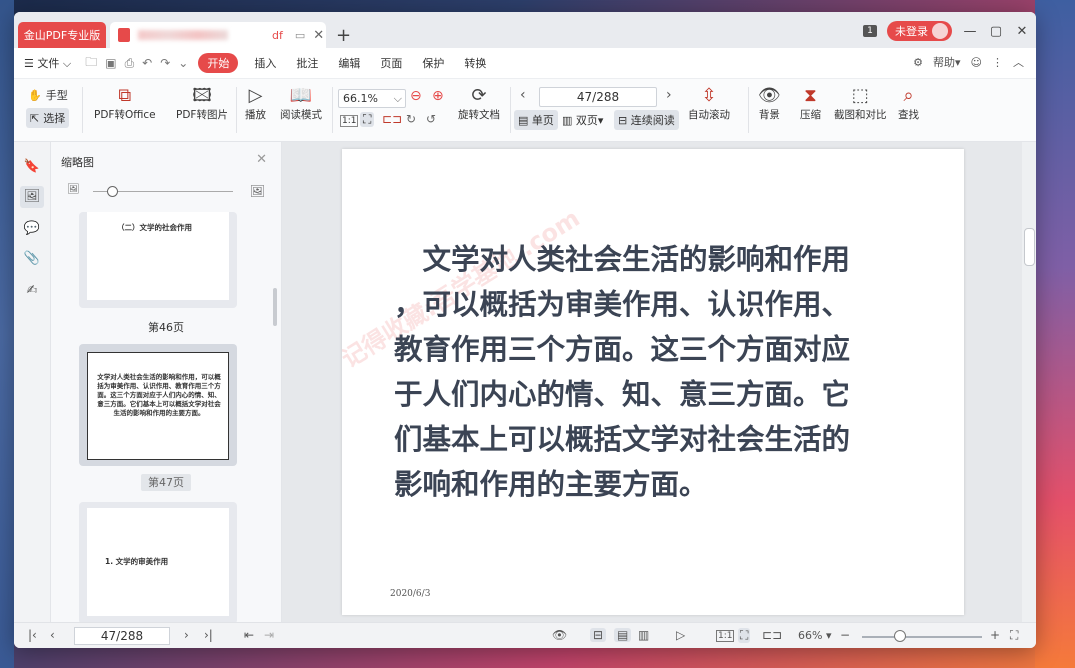  Describe the element at coordinates (307, 63) in the screenshot. I see `tab-annotate: 批注` at that location.